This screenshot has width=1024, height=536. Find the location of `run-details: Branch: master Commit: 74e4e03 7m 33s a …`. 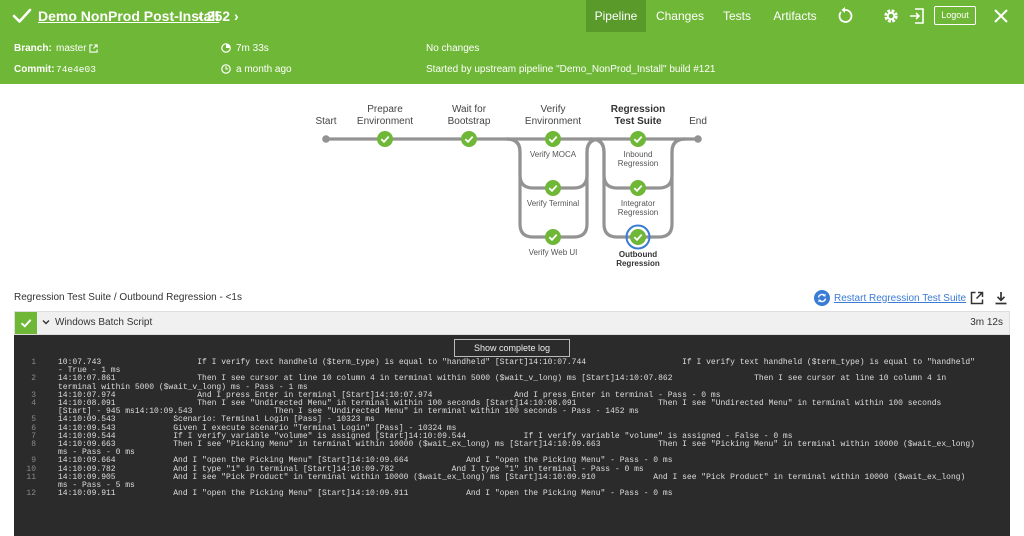

run-details: Branch: master Commit: 74e4e03 7m 33s a … is located at coordinates (512, 58).